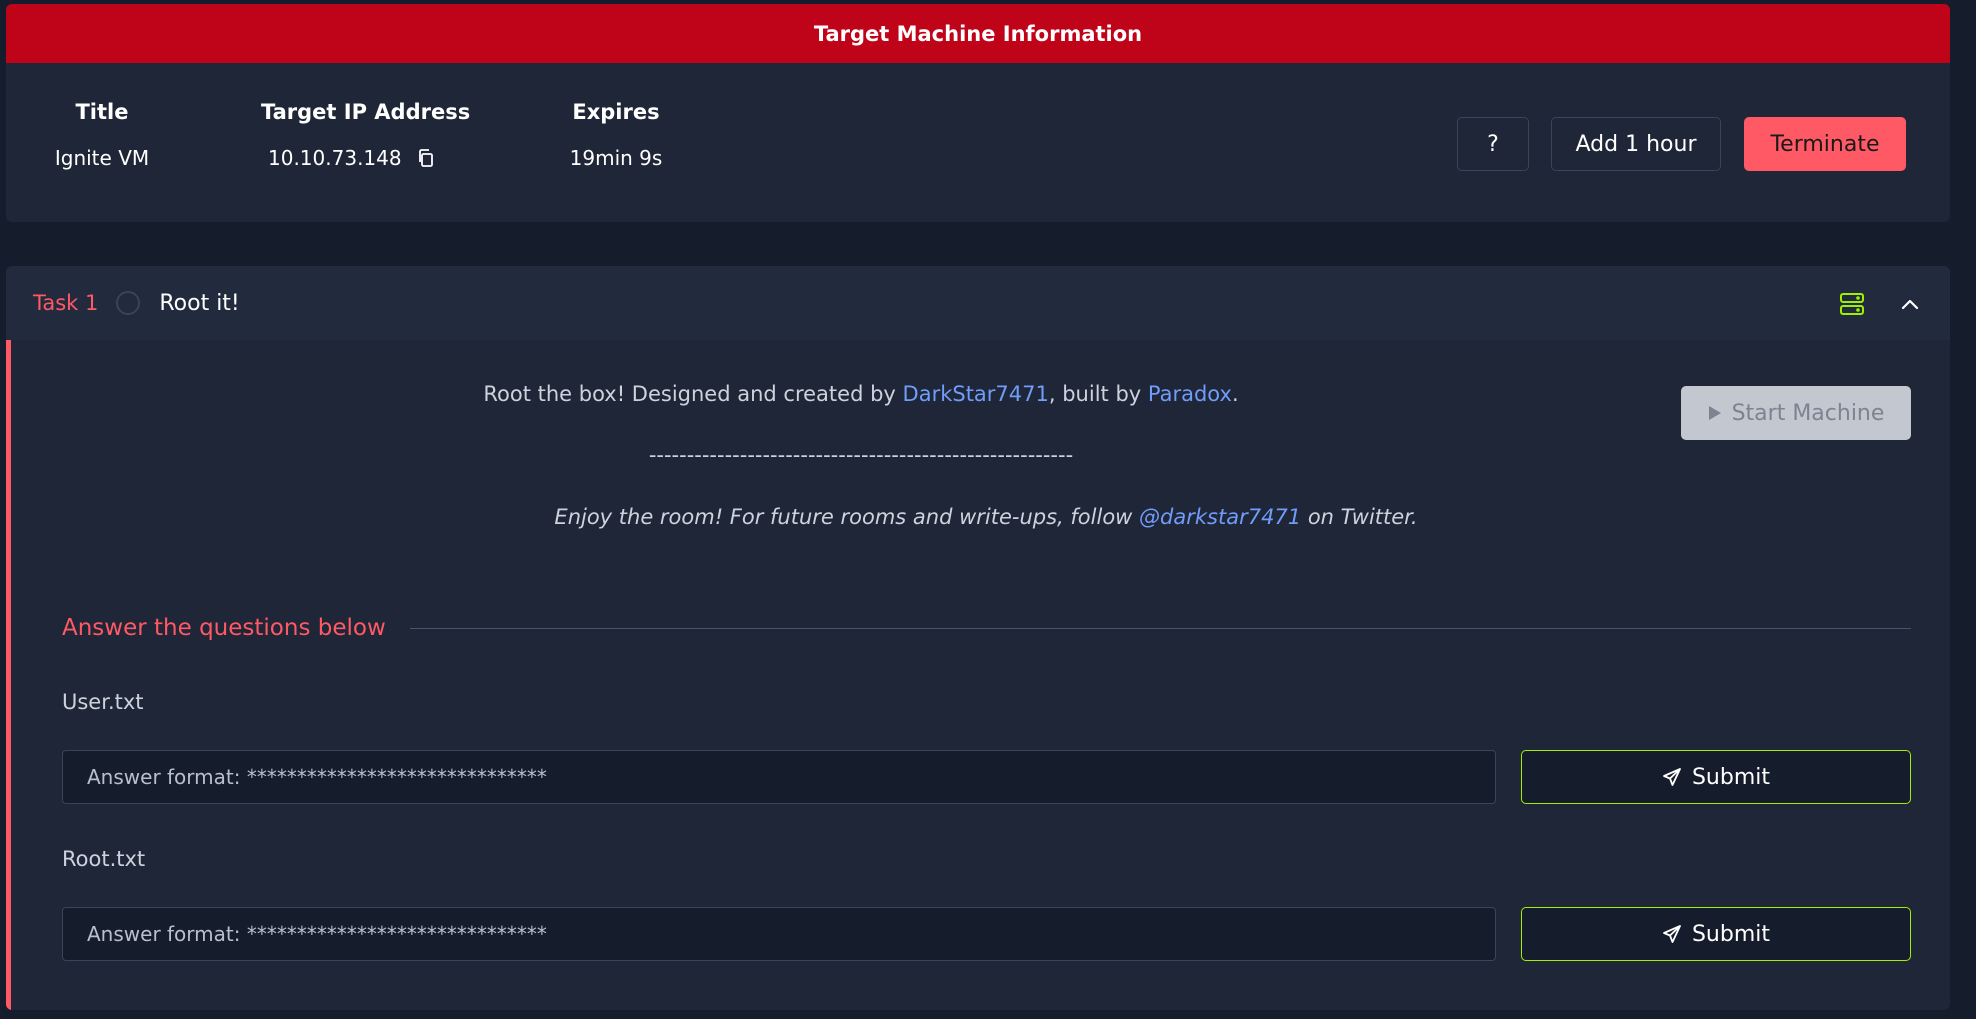 Image resolution: width=1976 pixels, height=1019 pixels. I want to click on start-machine-label: Start Machine, so click(1808, 413).